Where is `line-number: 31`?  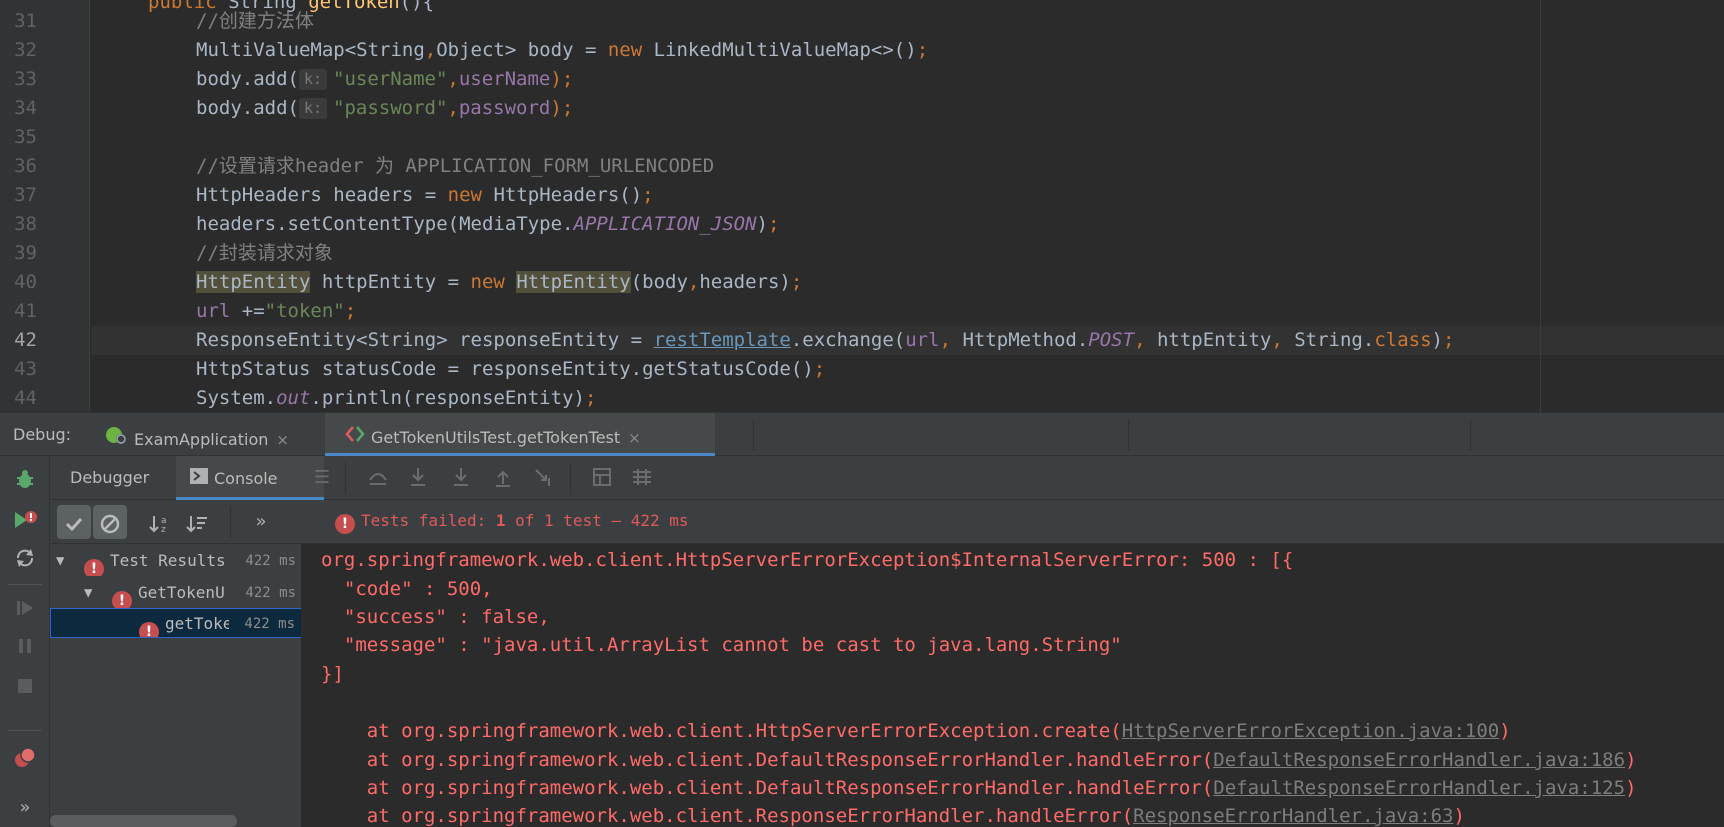 line-number: 31 is located at coordinates (25, 21).